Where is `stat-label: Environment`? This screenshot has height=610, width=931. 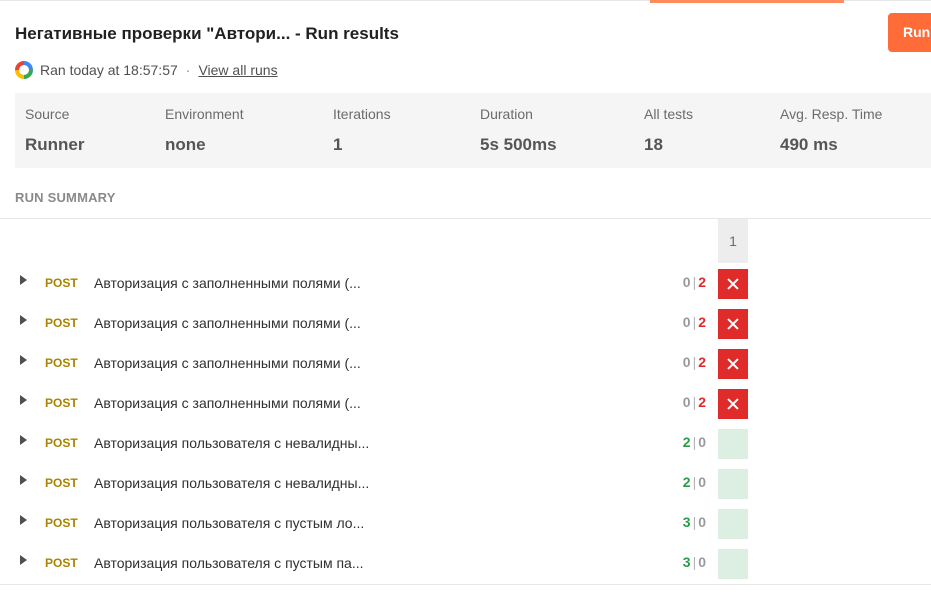 stat-label: Environment is located at coordinates (204, 114).